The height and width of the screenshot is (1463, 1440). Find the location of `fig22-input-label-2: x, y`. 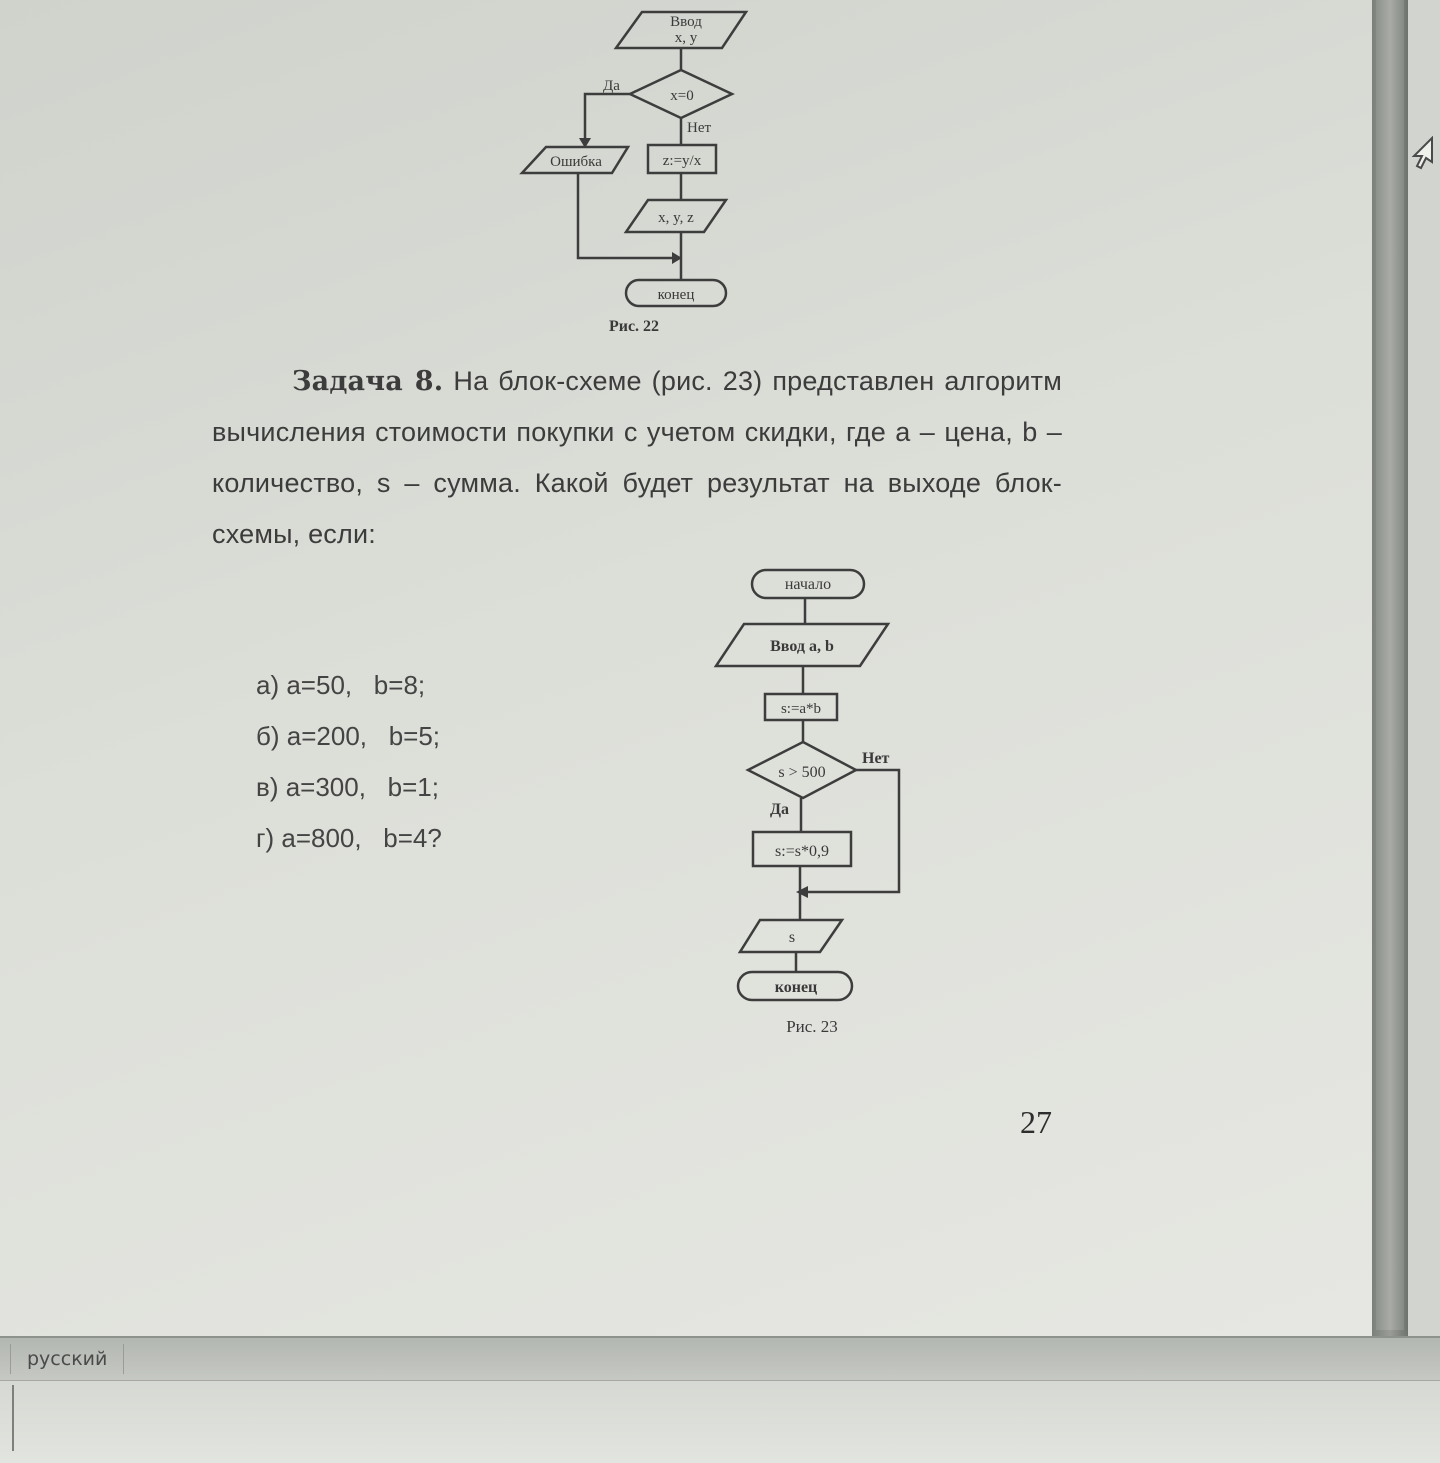

fig22-input-label-2: x, y is located at coordinates (686, 38).